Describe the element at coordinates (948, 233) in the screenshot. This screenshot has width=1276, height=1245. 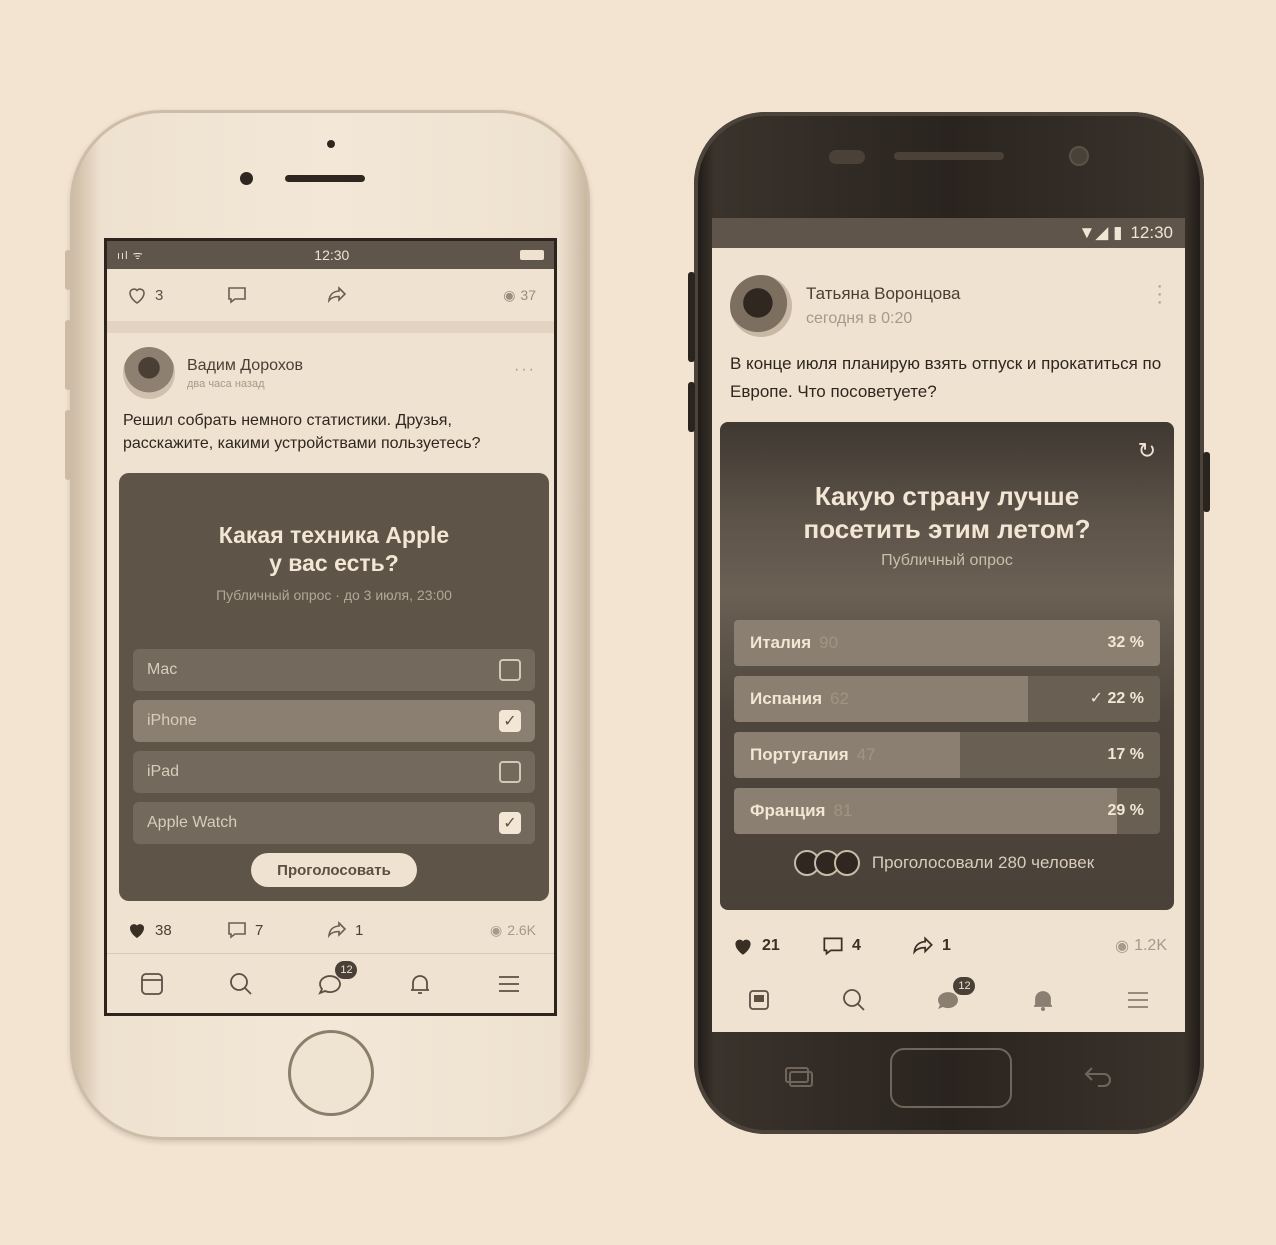
I see `status-bar: ▼◢ ▮ 12:30` at that location.